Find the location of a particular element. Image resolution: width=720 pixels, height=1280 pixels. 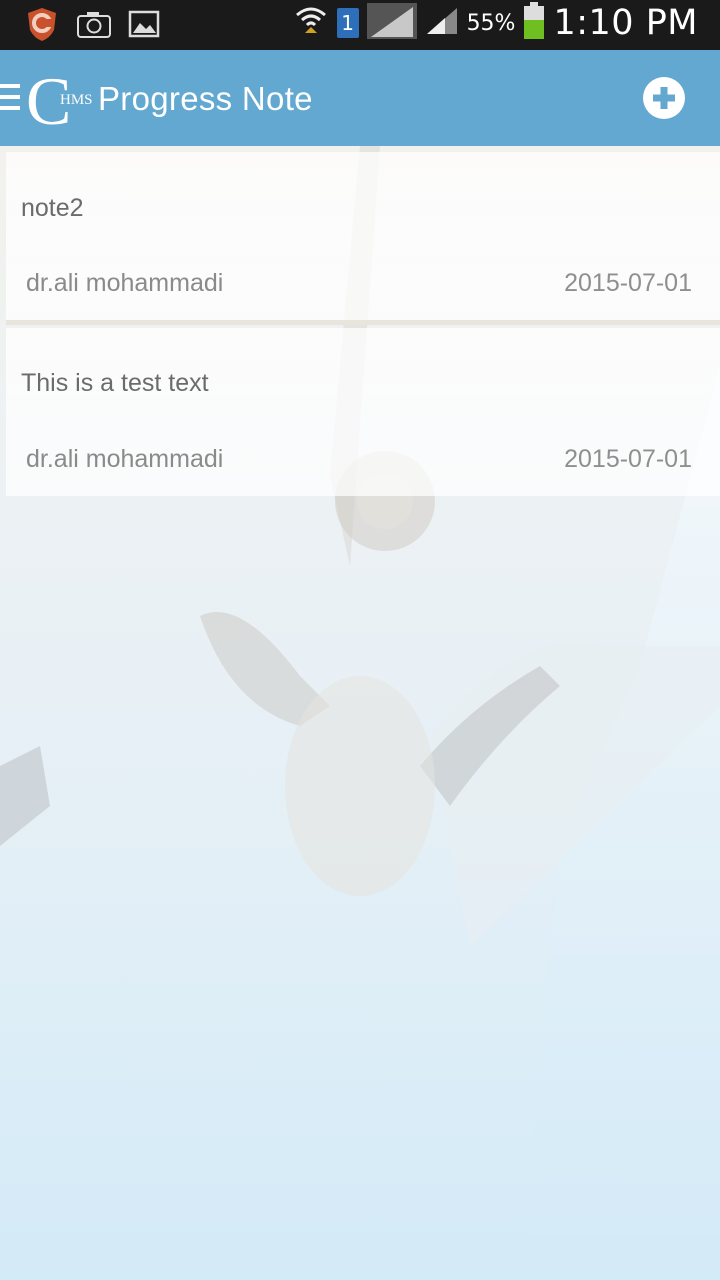

wifi-icon is located at coordinates (311, 23).